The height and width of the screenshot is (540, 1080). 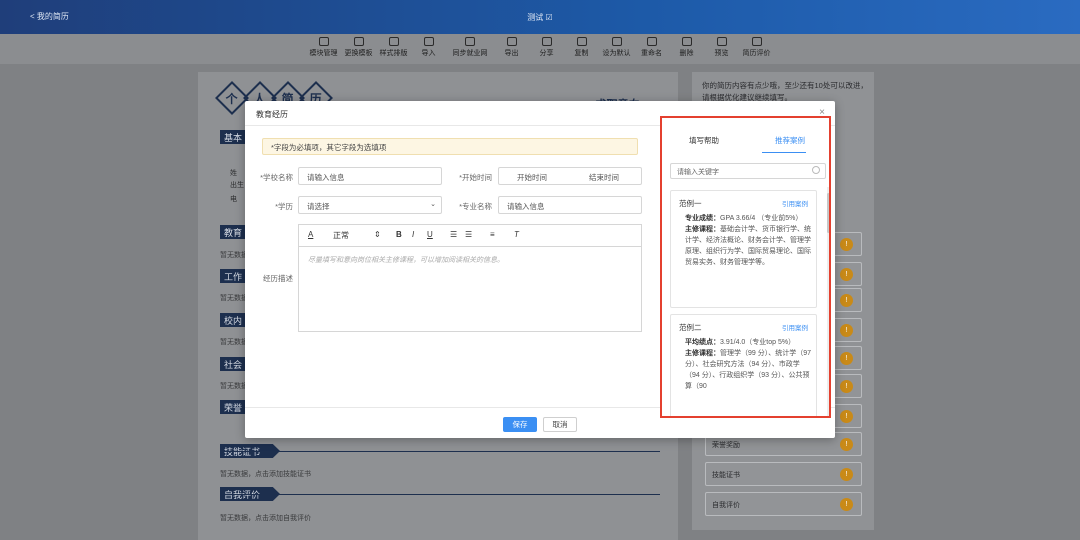 What do you see at coordinates (428, 49) in the screenshot?
I see `import-button: 导入` at bounding box center [428, 49].